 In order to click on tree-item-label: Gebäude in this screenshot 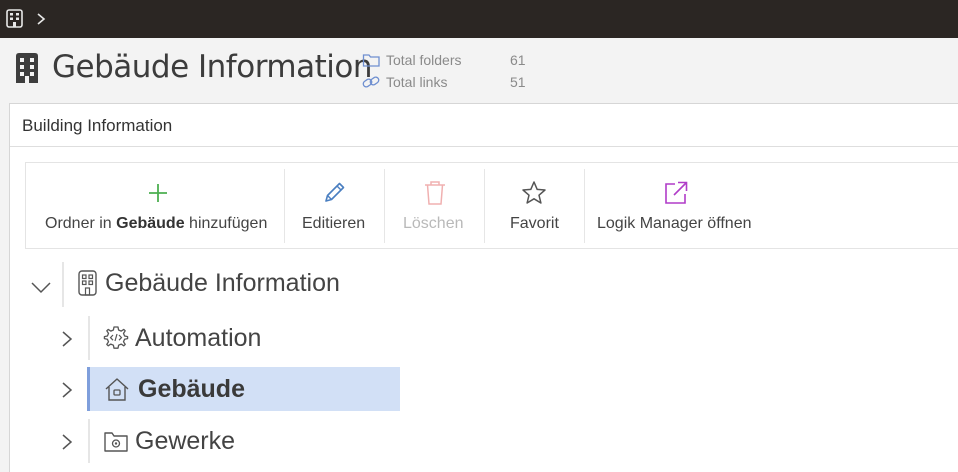, I will do `click(191, 389)`.